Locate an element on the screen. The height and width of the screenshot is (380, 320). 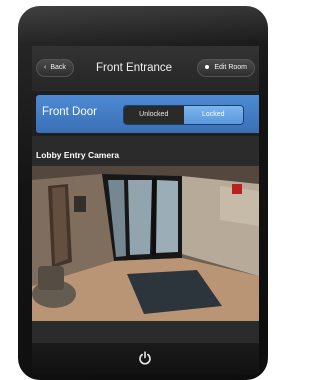
power-icon is located at coordinates (145, 358).